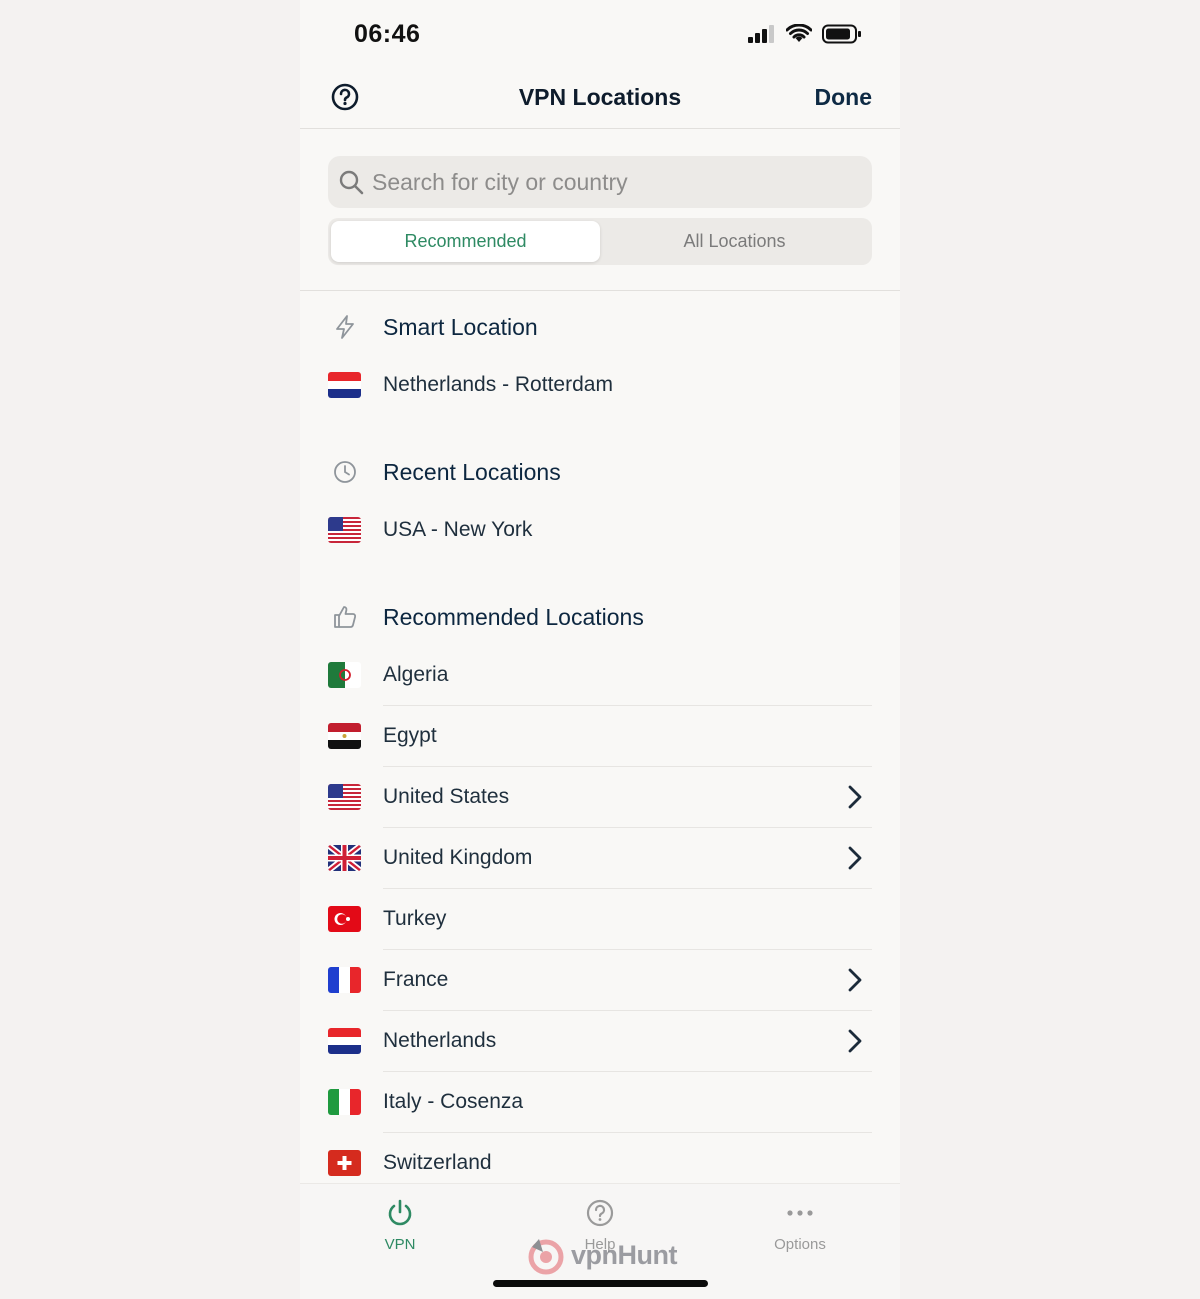  What do you see at coordinates (600, 472) in the screenshot?
I see `section-recent-locations: Recent Locations` at bounding box center [600, 472].